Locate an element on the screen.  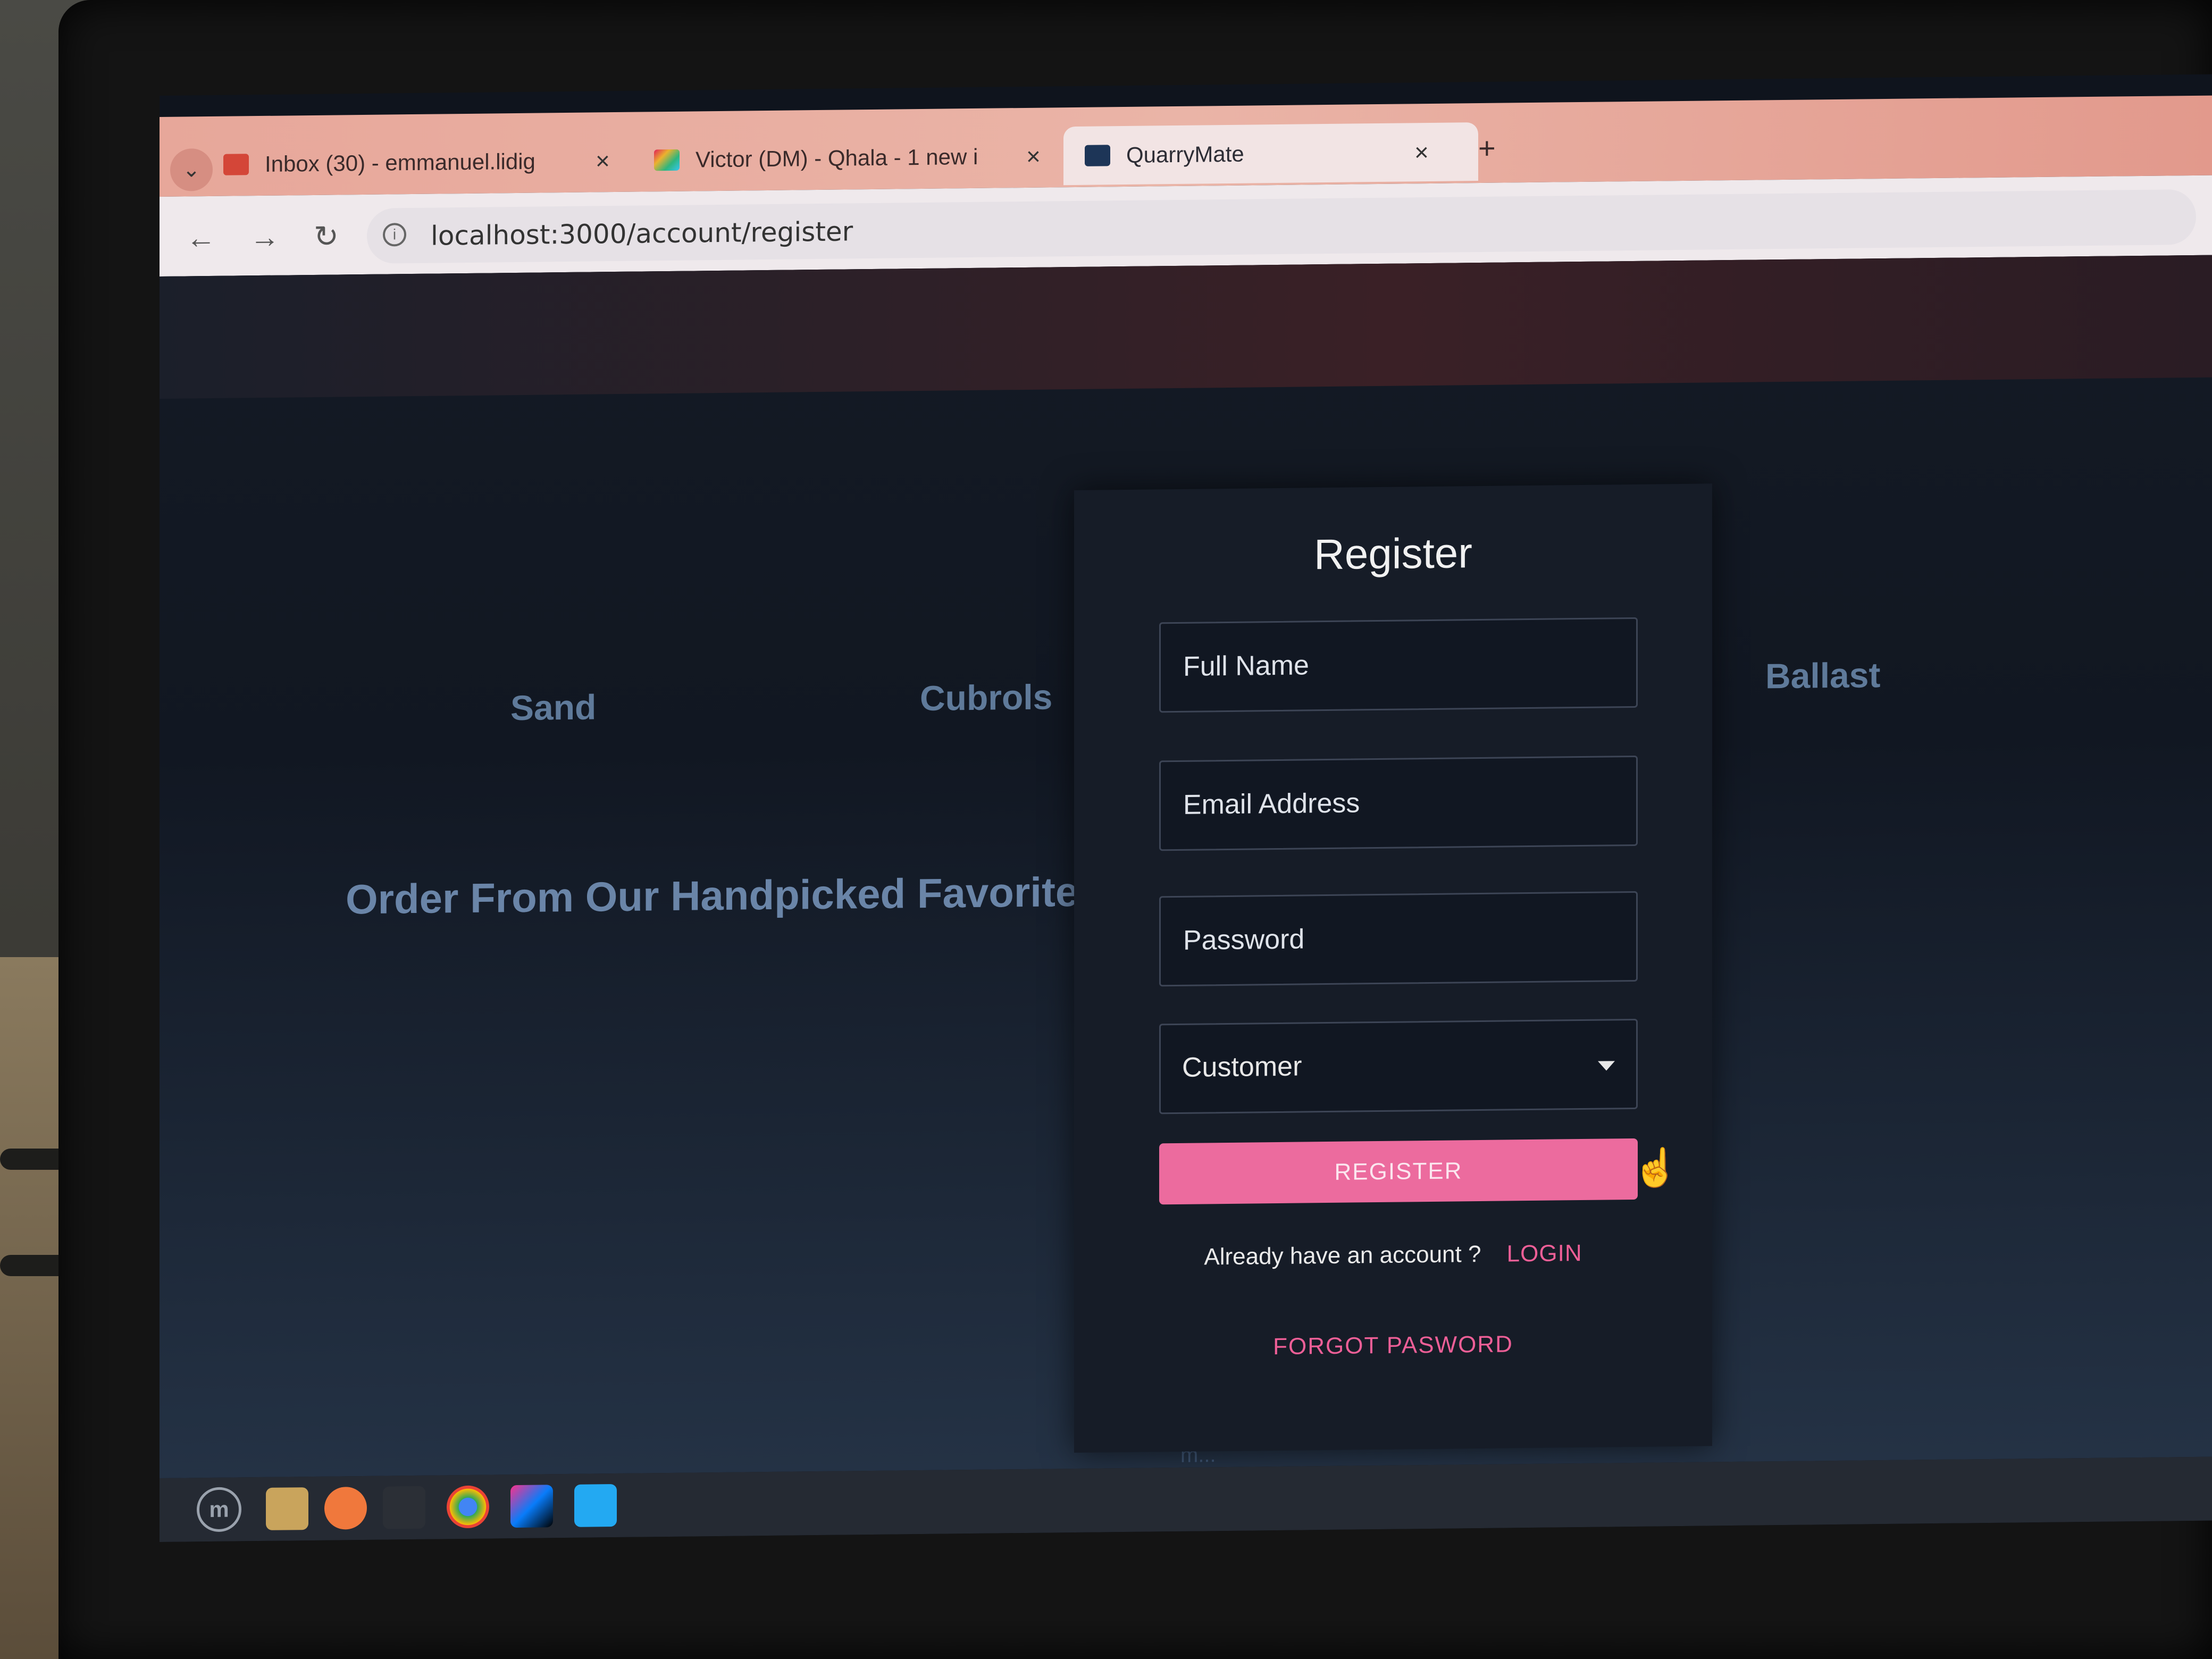
tab-quarrymate: QuarryMate × is located at coordinates (1270, 154).